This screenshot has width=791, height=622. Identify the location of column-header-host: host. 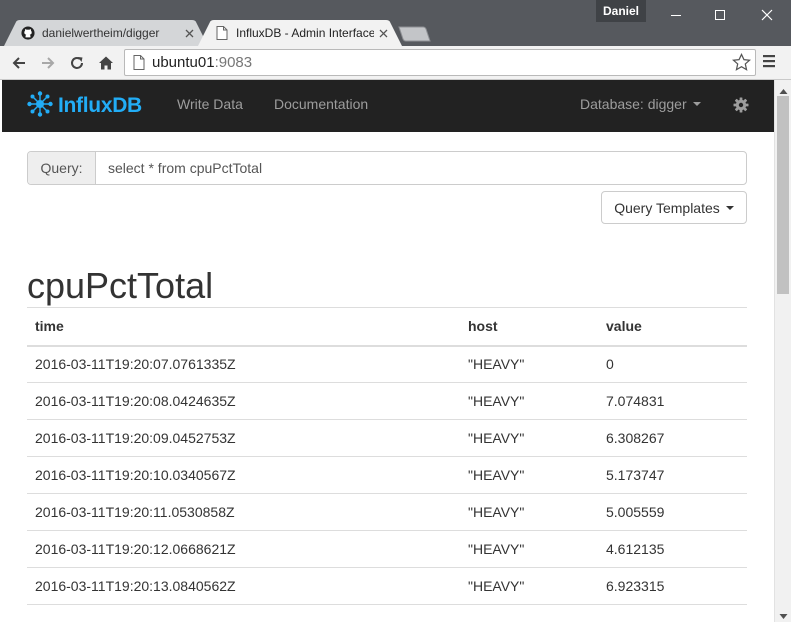
(529, 327).